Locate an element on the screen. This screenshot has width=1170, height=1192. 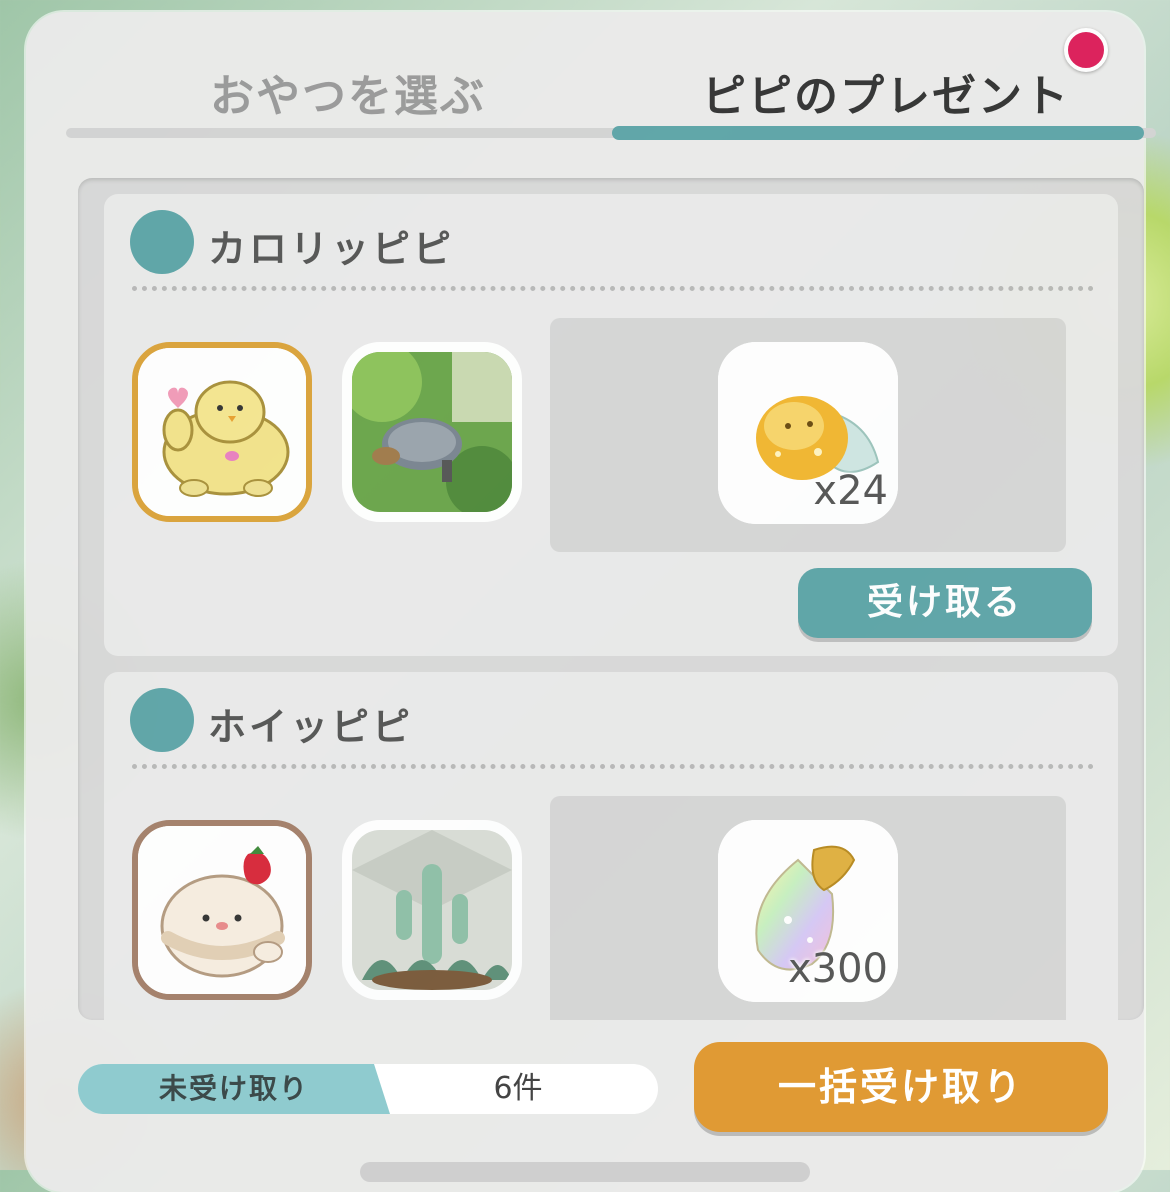
turtle-scene-icon is located at coordinates (432, 432).